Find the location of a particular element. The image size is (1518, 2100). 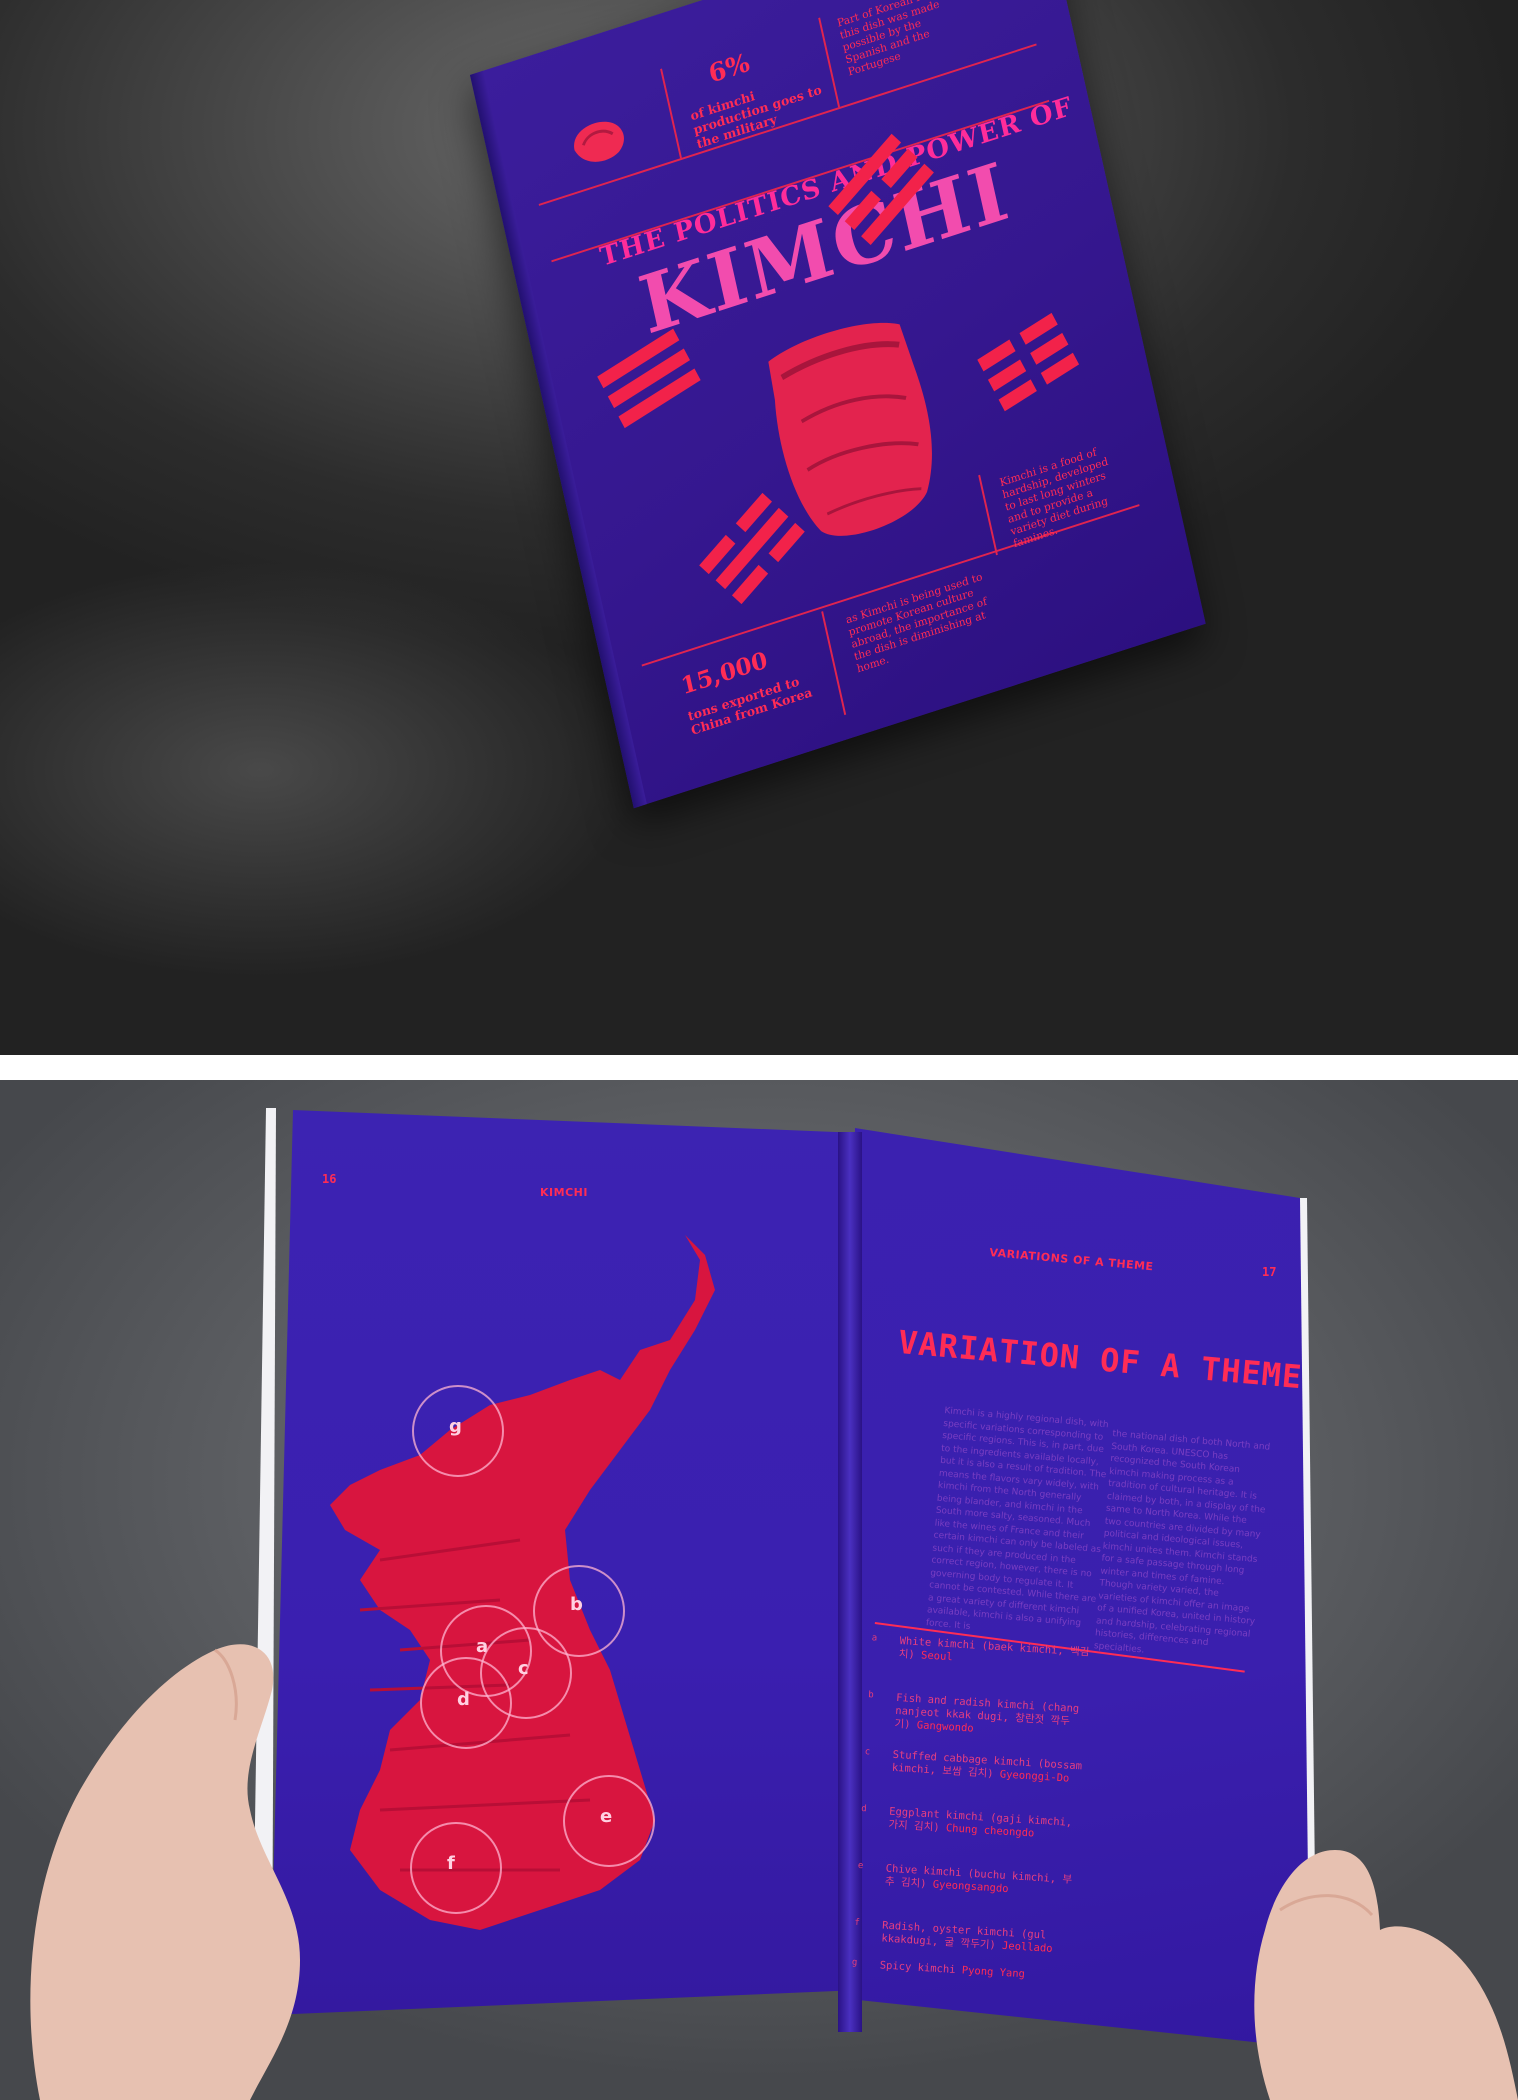

list-item-letter: b is located at coordinates (870, 1695).